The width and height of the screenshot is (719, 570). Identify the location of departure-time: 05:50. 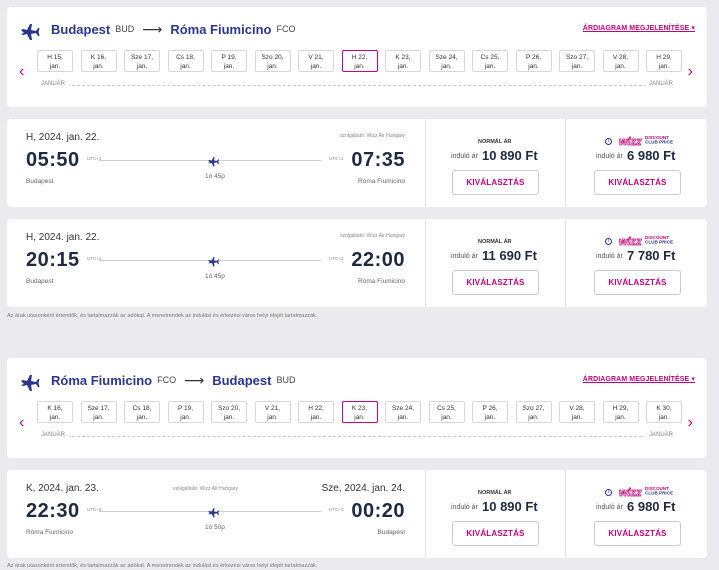
(53, 160).